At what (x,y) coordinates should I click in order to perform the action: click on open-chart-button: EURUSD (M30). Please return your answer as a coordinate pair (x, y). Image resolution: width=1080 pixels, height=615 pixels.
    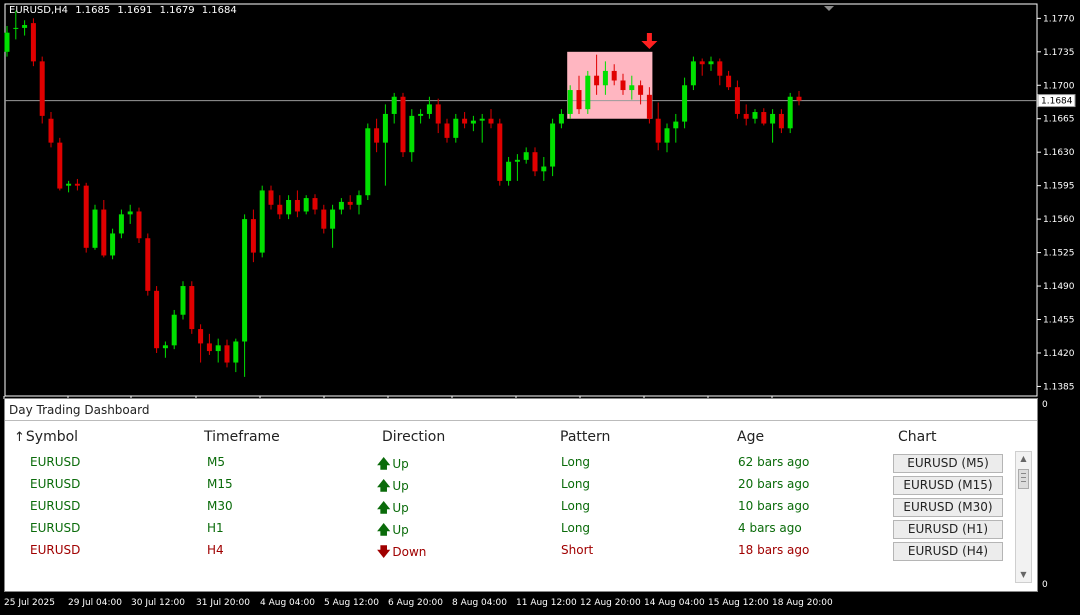
    Looking at the image, I should click on (948, 507).